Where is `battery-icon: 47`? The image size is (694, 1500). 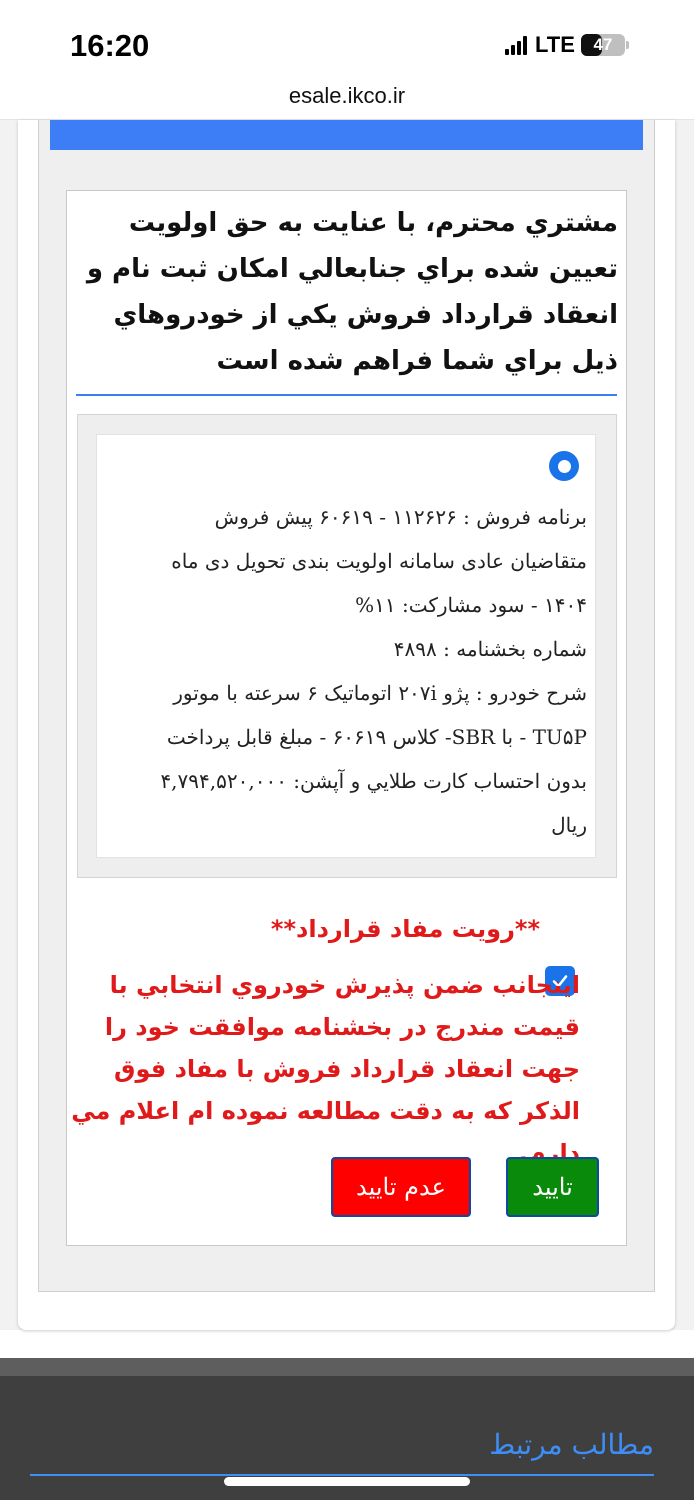 battery-icon: 47 is located at coordinates (602, 45).